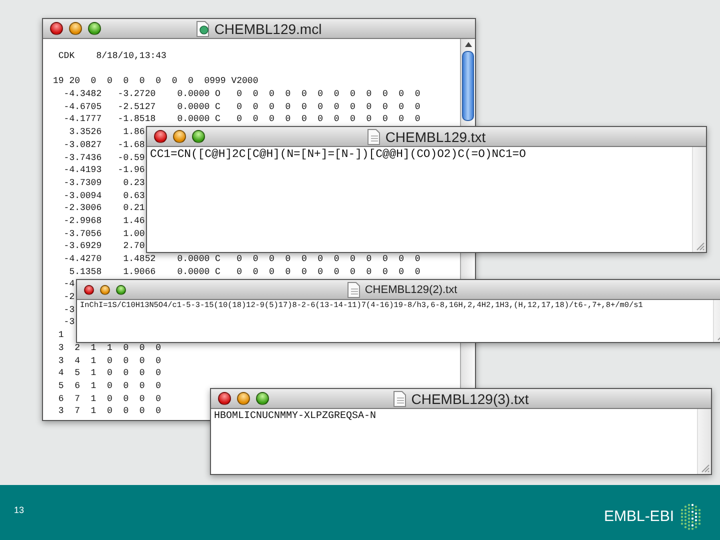 This screenshot has height=540, width=720. I want to click on code-line: -2.3006 0.21, so click(103, 208).